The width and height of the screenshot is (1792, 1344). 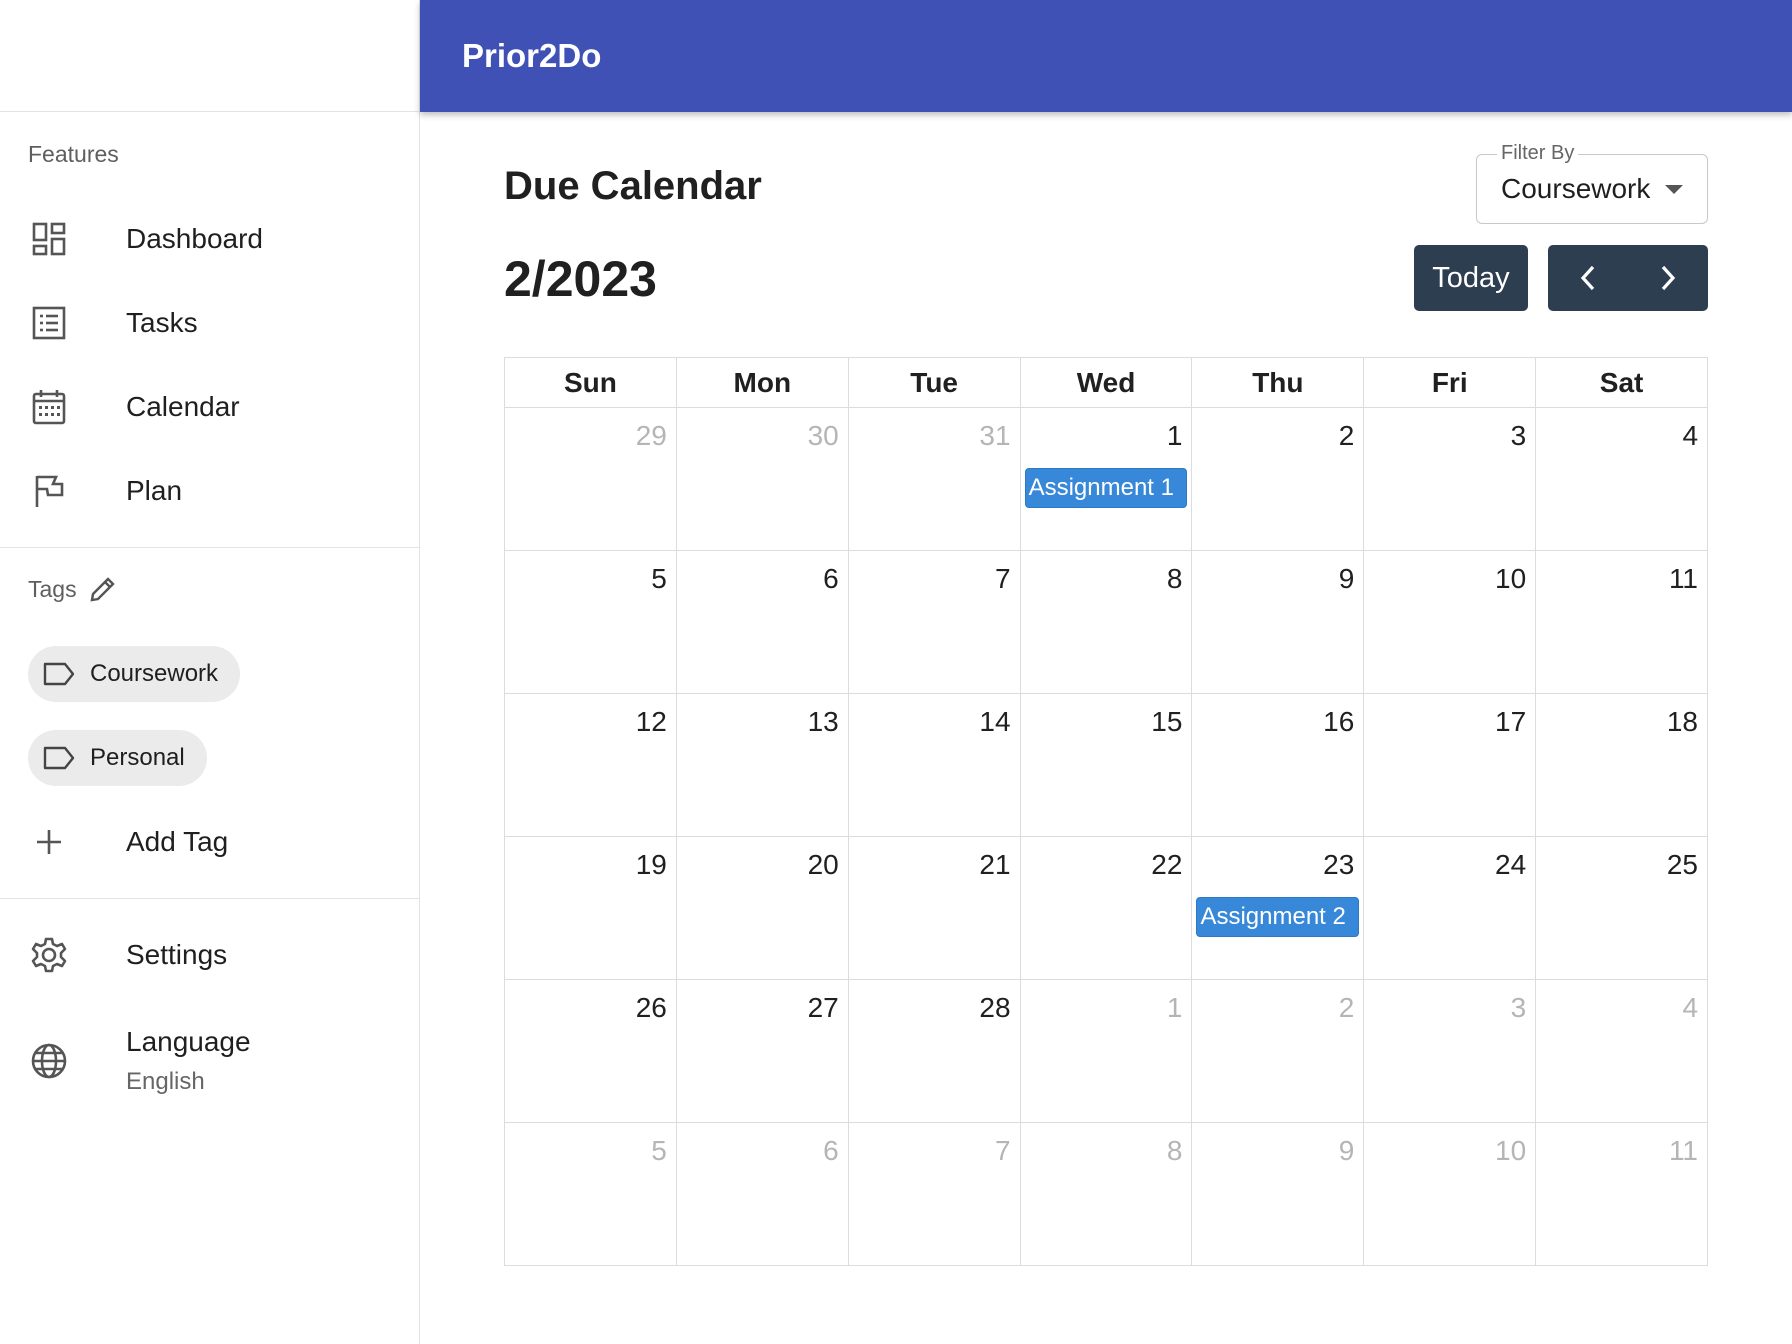 What do you see at coordinates (995, 1007) in the screenshot?
I see `day-number: 28` at bounding box center [995, 1007].